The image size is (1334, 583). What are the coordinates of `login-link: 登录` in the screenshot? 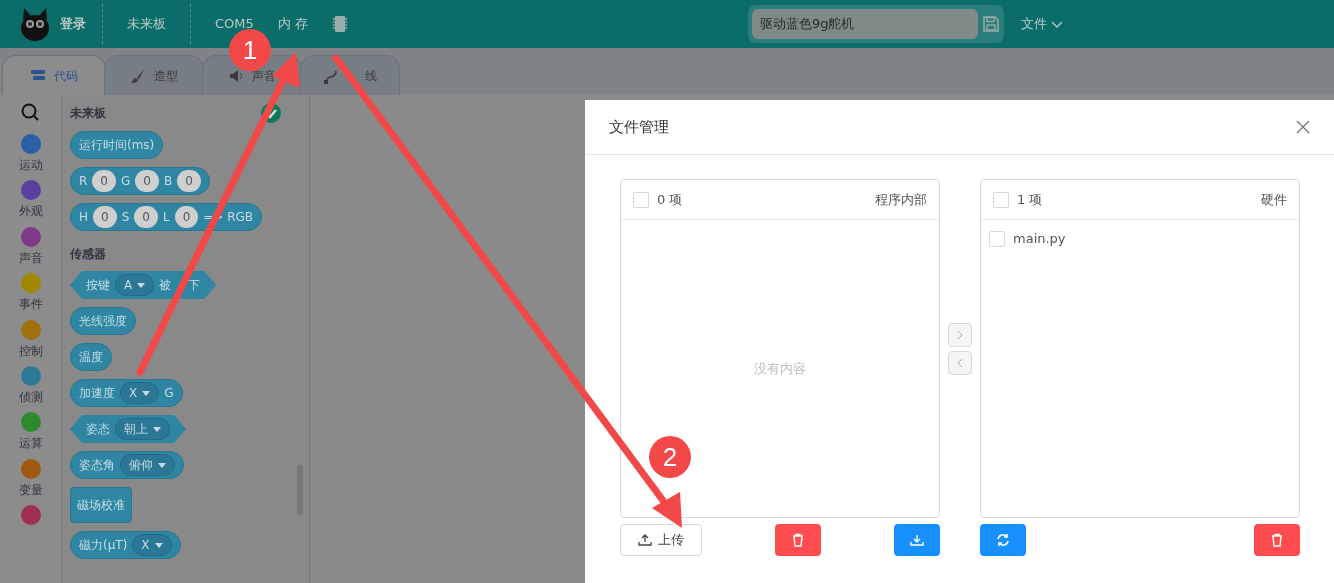 It's located at (73, 24).